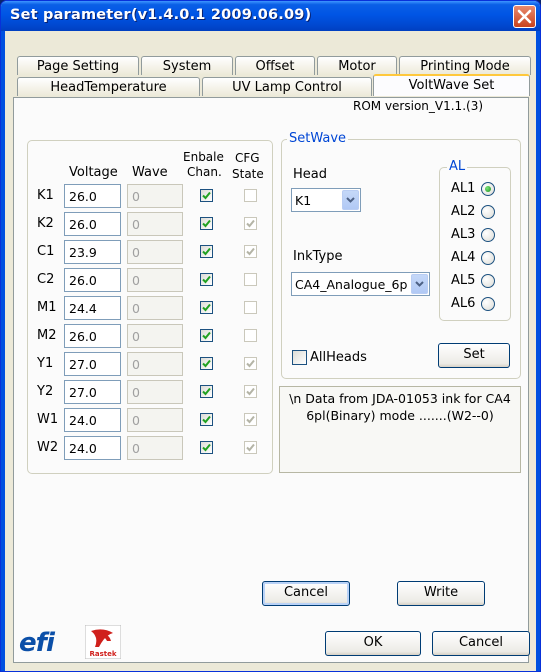  What do you see at coordinates (92, 308) in the screenshot?
I see `voltage-input: 24.4` at bounding box center [92, 308].